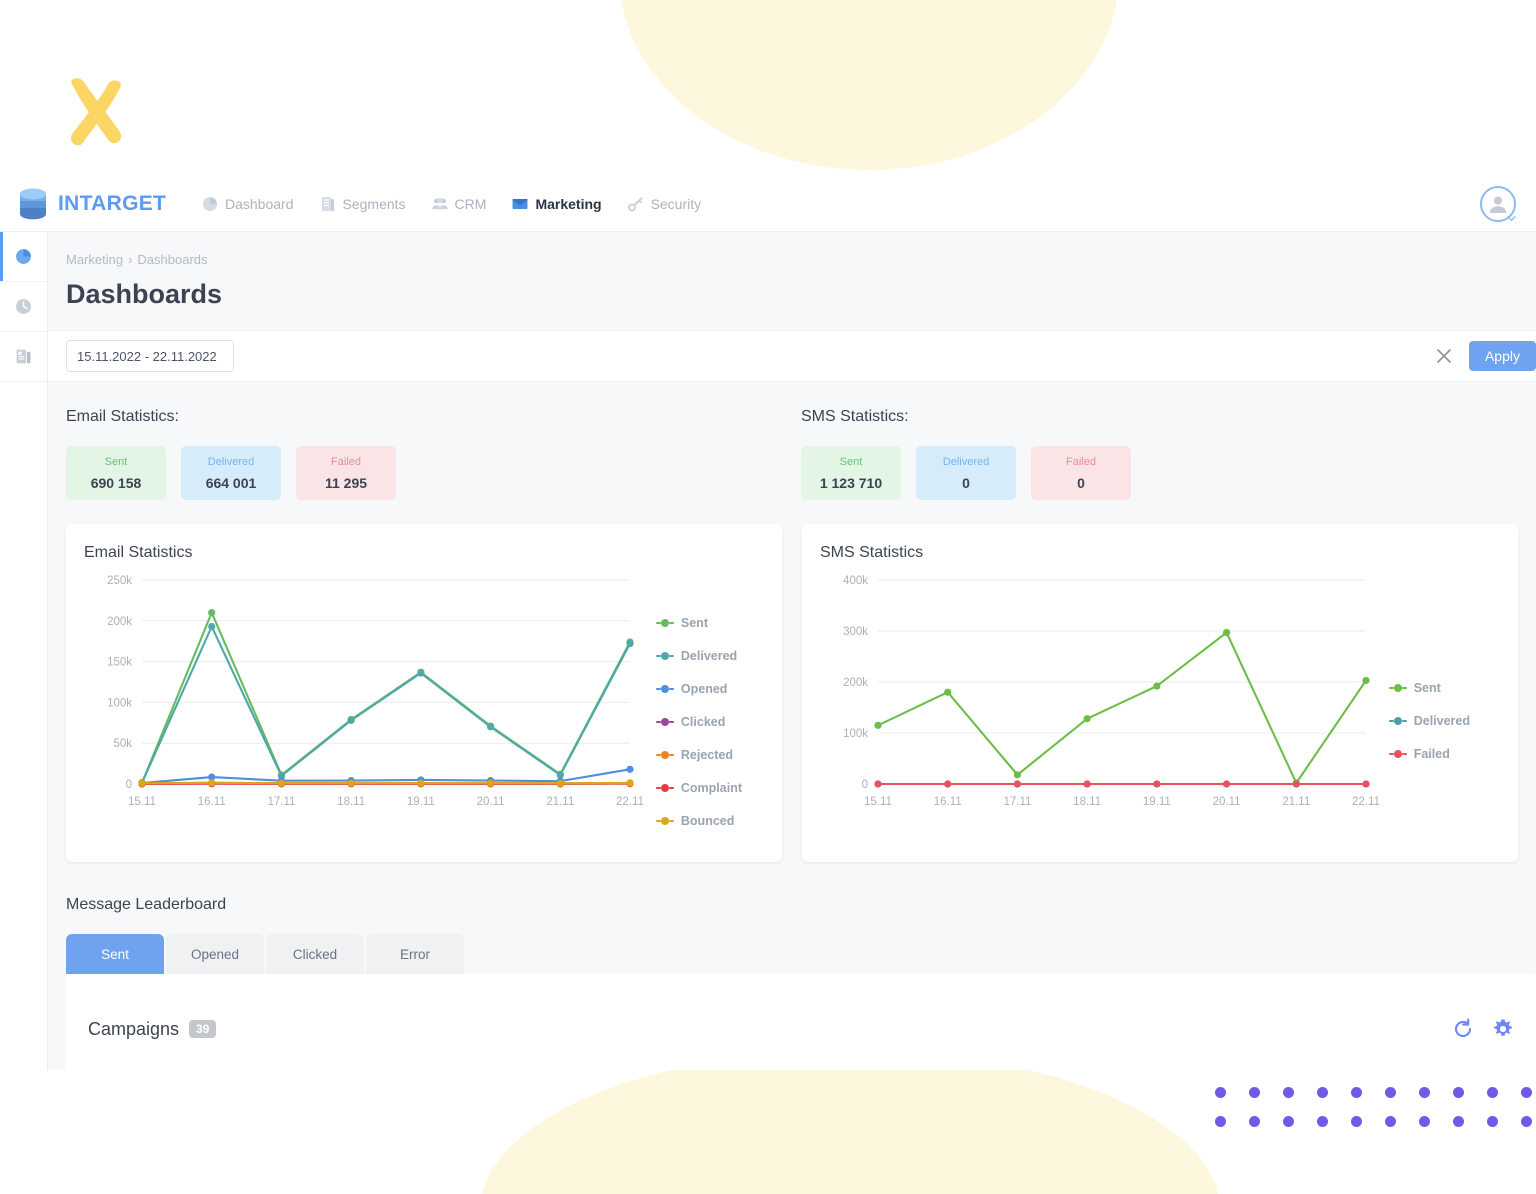  Describe the element at coordinates (1498, 203) in the screenshot. I see `user-menu` at that location.